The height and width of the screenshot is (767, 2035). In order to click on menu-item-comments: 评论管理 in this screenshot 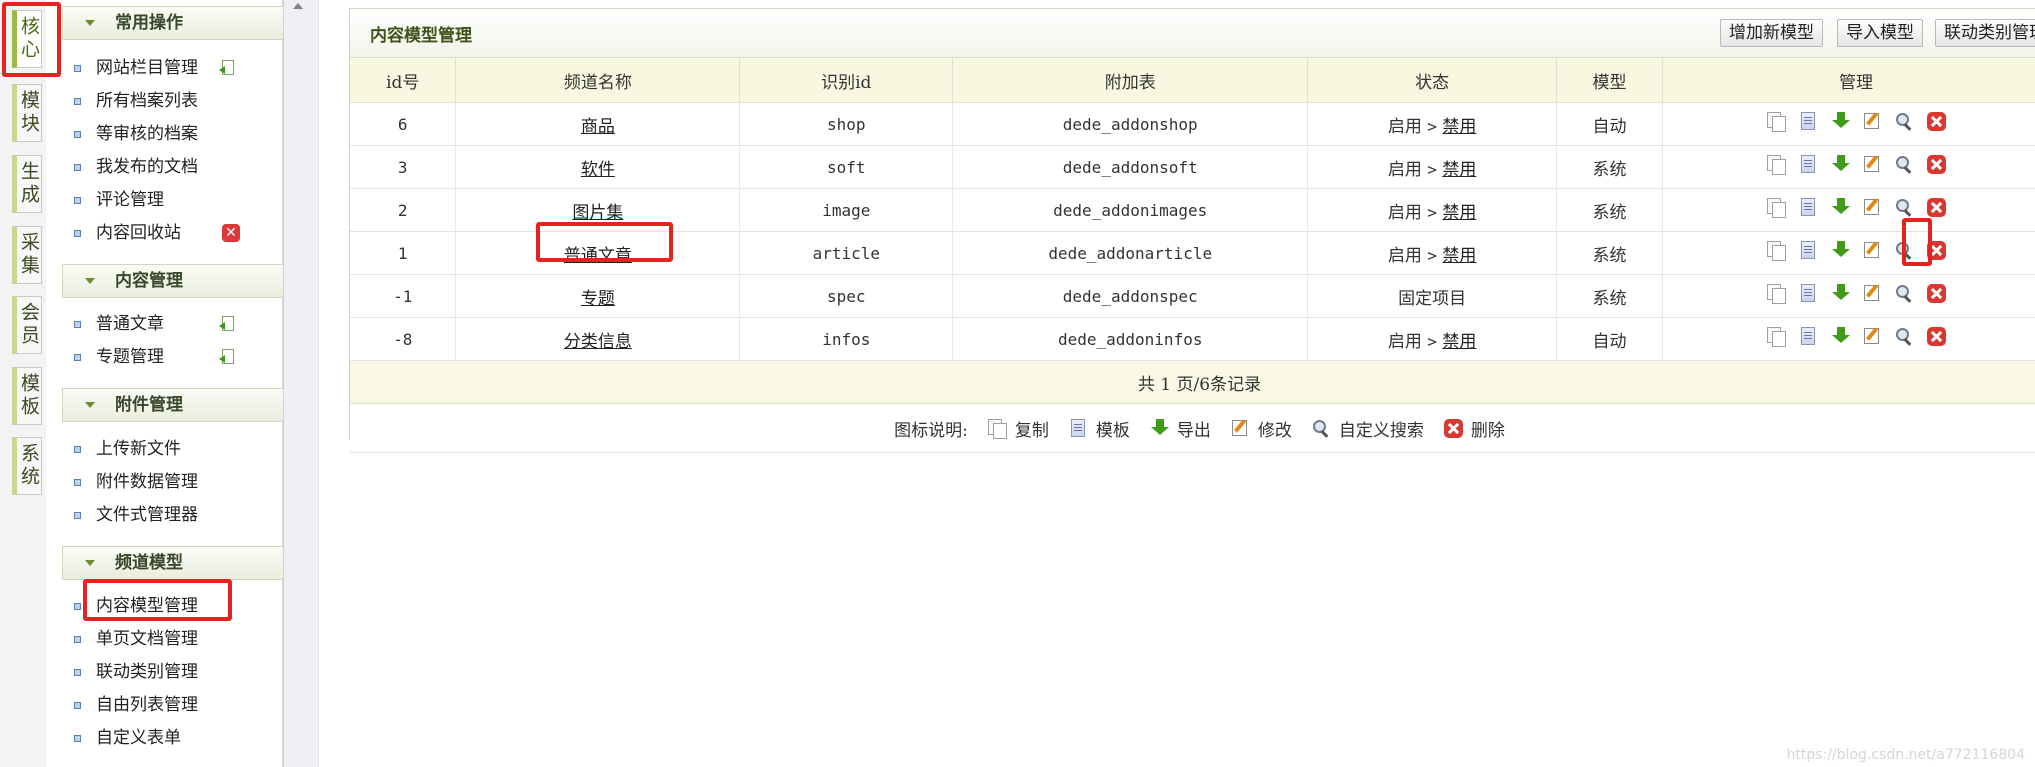, I will do `click(119, 200)`.